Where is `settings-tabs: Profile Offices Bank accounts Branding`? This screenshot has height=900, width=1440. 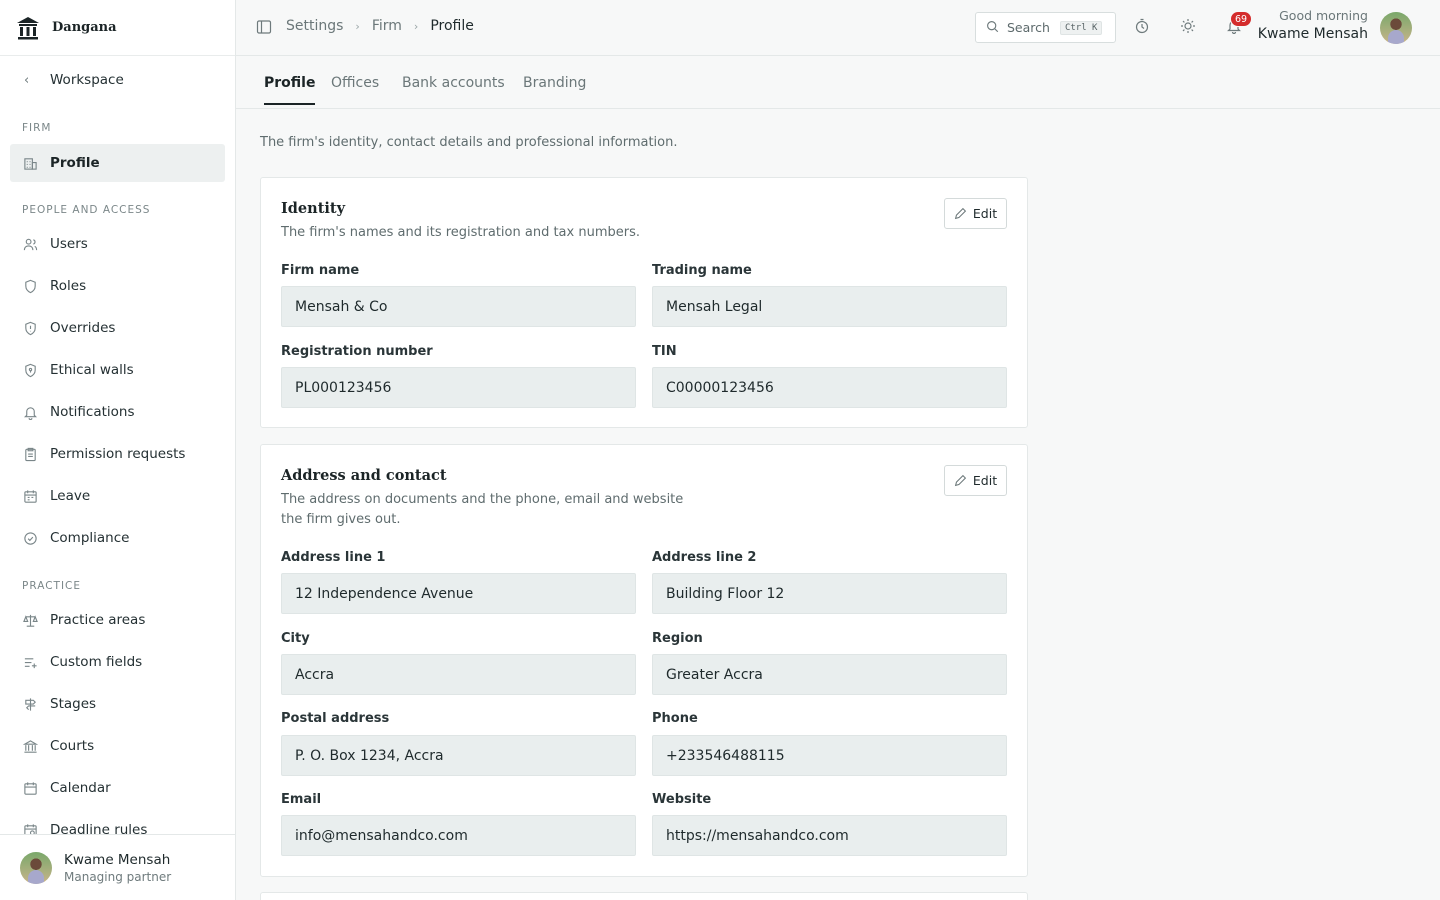
settings-tabs: Profile Offices Bank accounts Branding is located at coordinates (838, 83).